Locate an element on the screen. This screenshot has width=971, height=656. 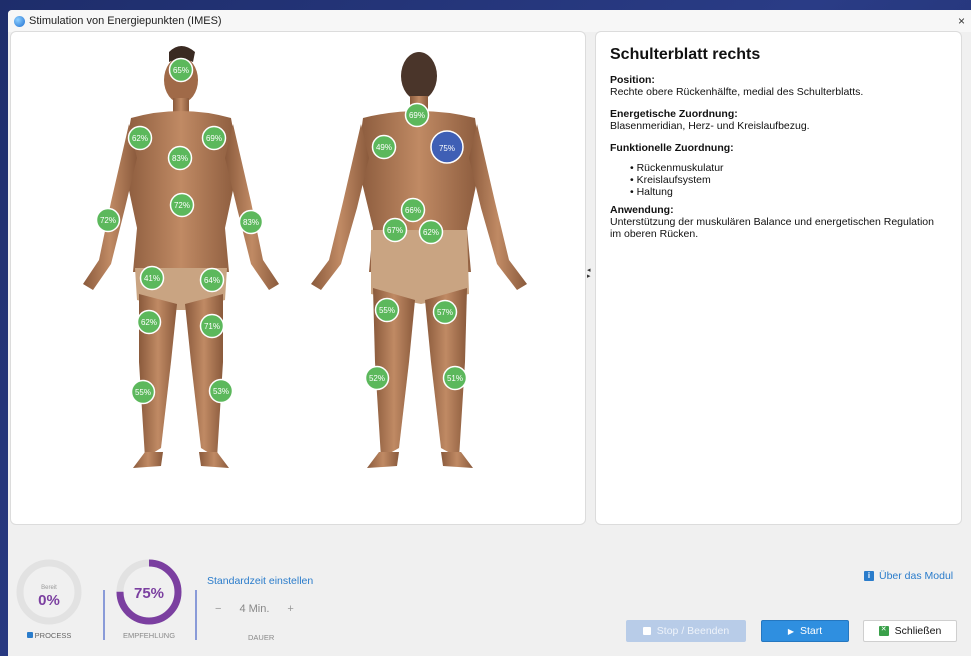
energy-point-back-2: 49% is located at coordinates (384, 147).